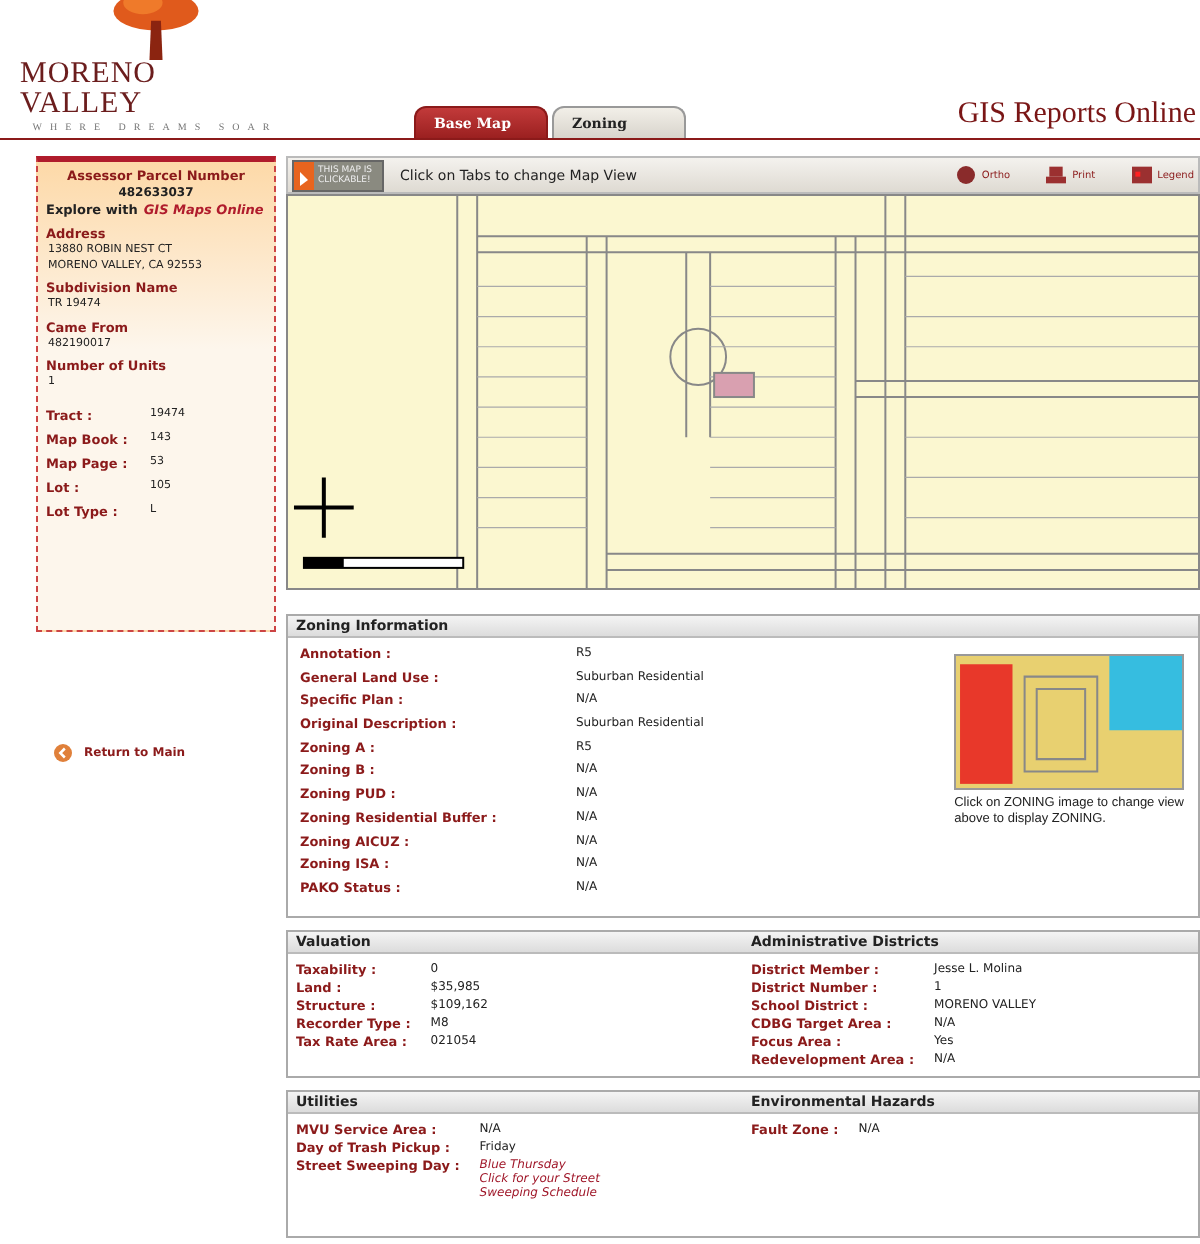  What do you see at coordinates (1076, 116) in the screenshot?
I see `page-title: GIS Reports Online` at bounding box center [1076, 116].